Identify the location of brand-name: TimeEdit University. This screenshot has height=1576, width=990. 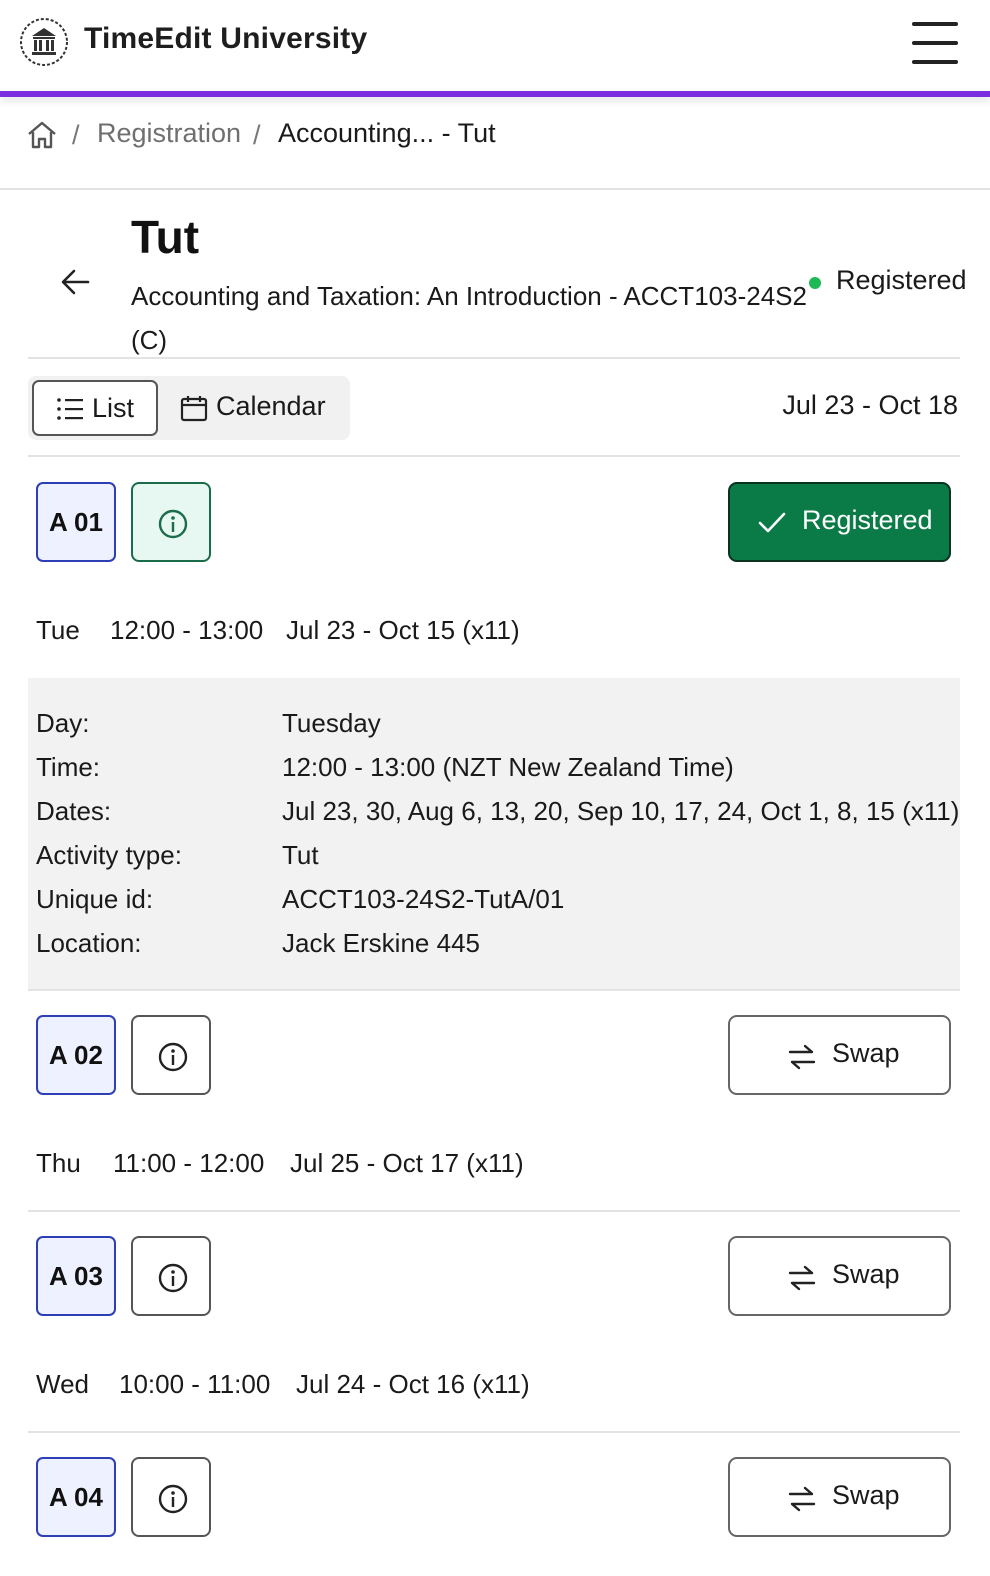
(225, 39).